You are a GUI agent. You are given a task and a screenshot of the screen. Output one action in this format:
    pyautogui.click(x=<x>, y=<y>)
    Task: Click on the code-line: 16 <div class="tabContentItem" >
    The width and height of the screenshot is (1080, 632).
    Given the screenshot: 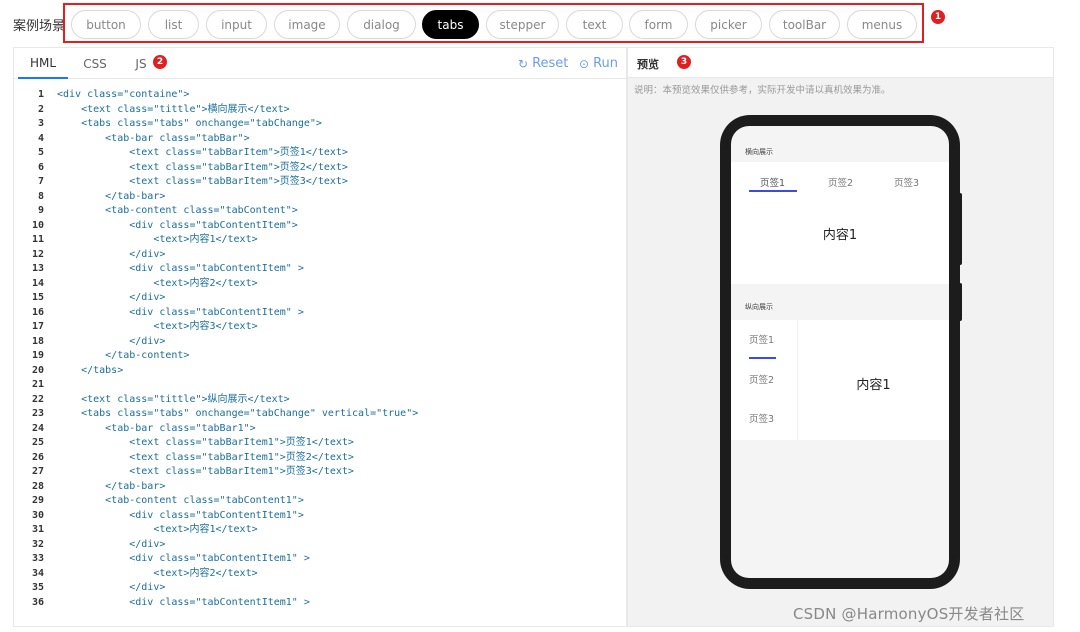 What is the action you would take?
    pyautogui.click(x=320, y=313)
    